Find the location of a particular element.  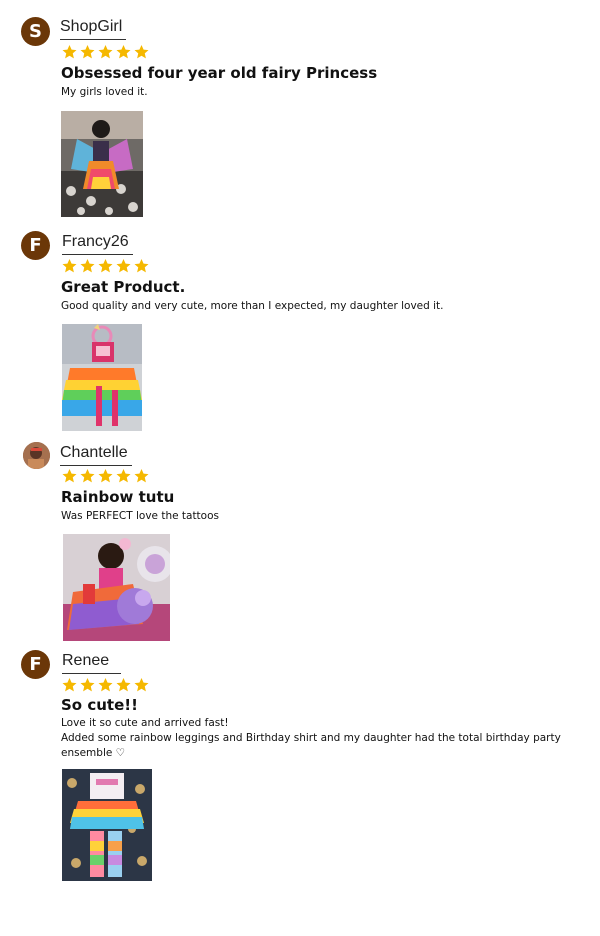

reviewer-name: Chantelle is located at coordinates (96, 454).